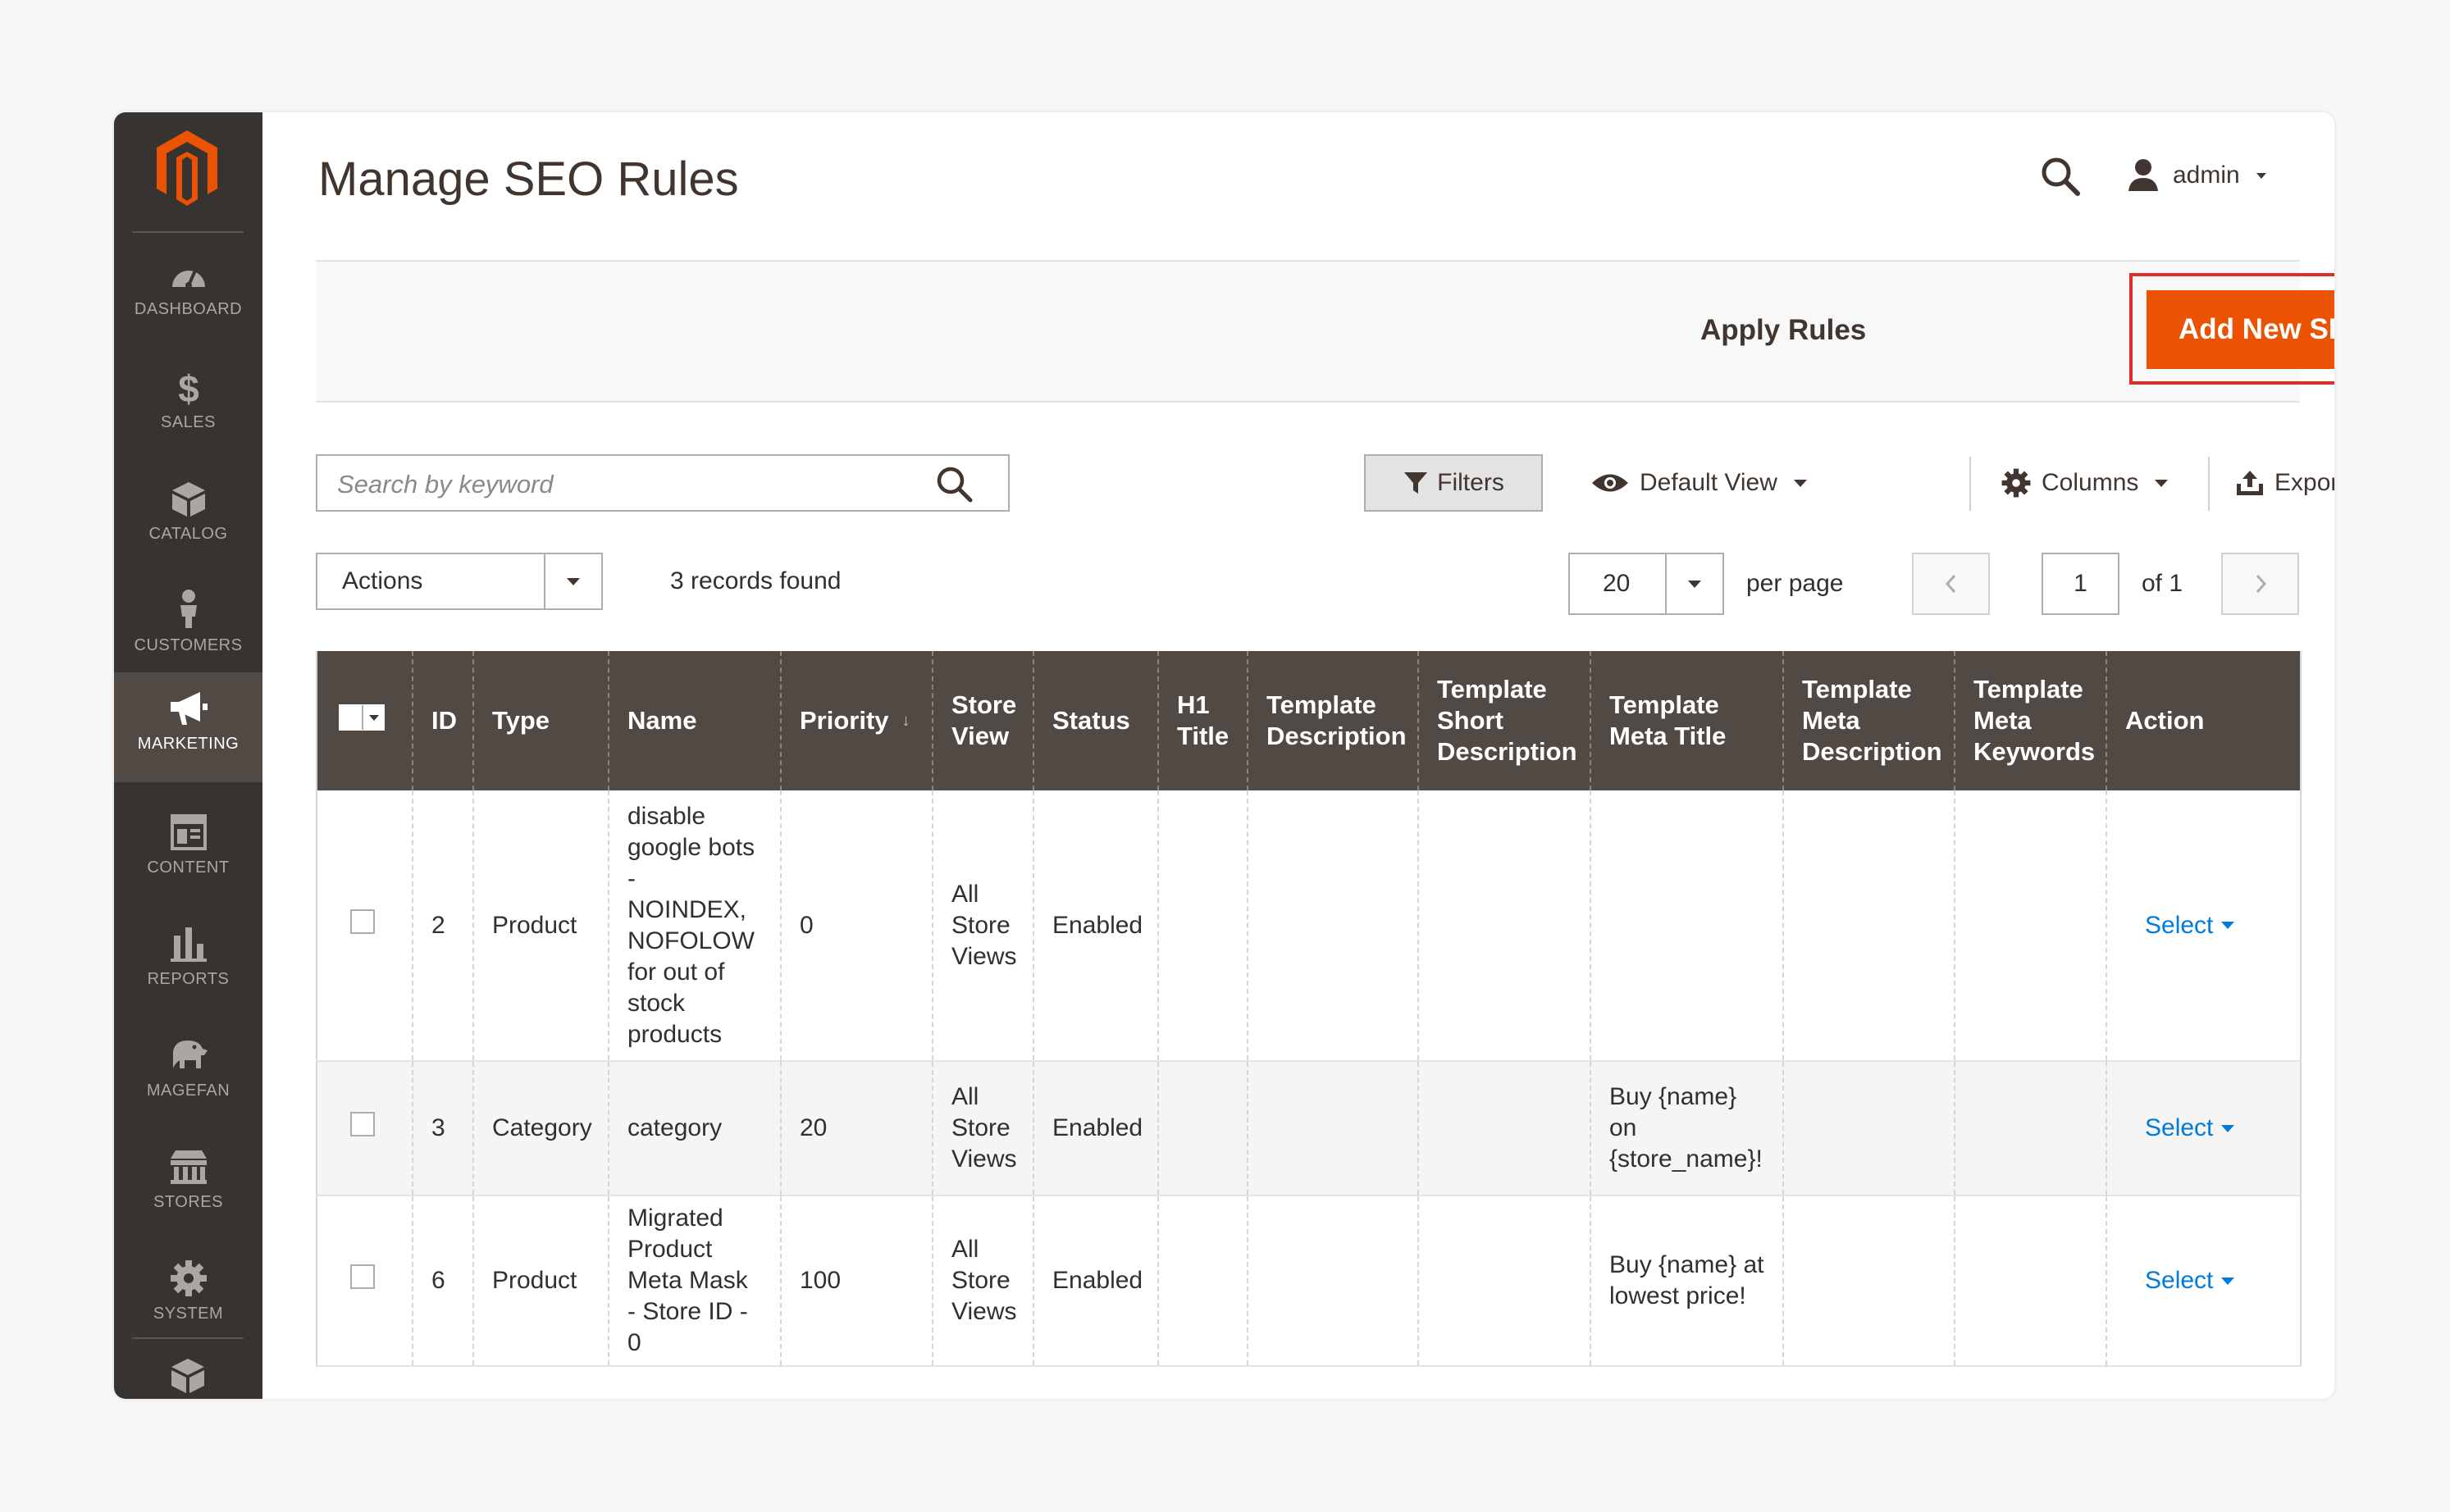 The width and height of the screenshot is (2450, 1512). Describe the element at coordinates (1646, 584) in the screenshot. I see `per-page-dropdown: 20` at that location.